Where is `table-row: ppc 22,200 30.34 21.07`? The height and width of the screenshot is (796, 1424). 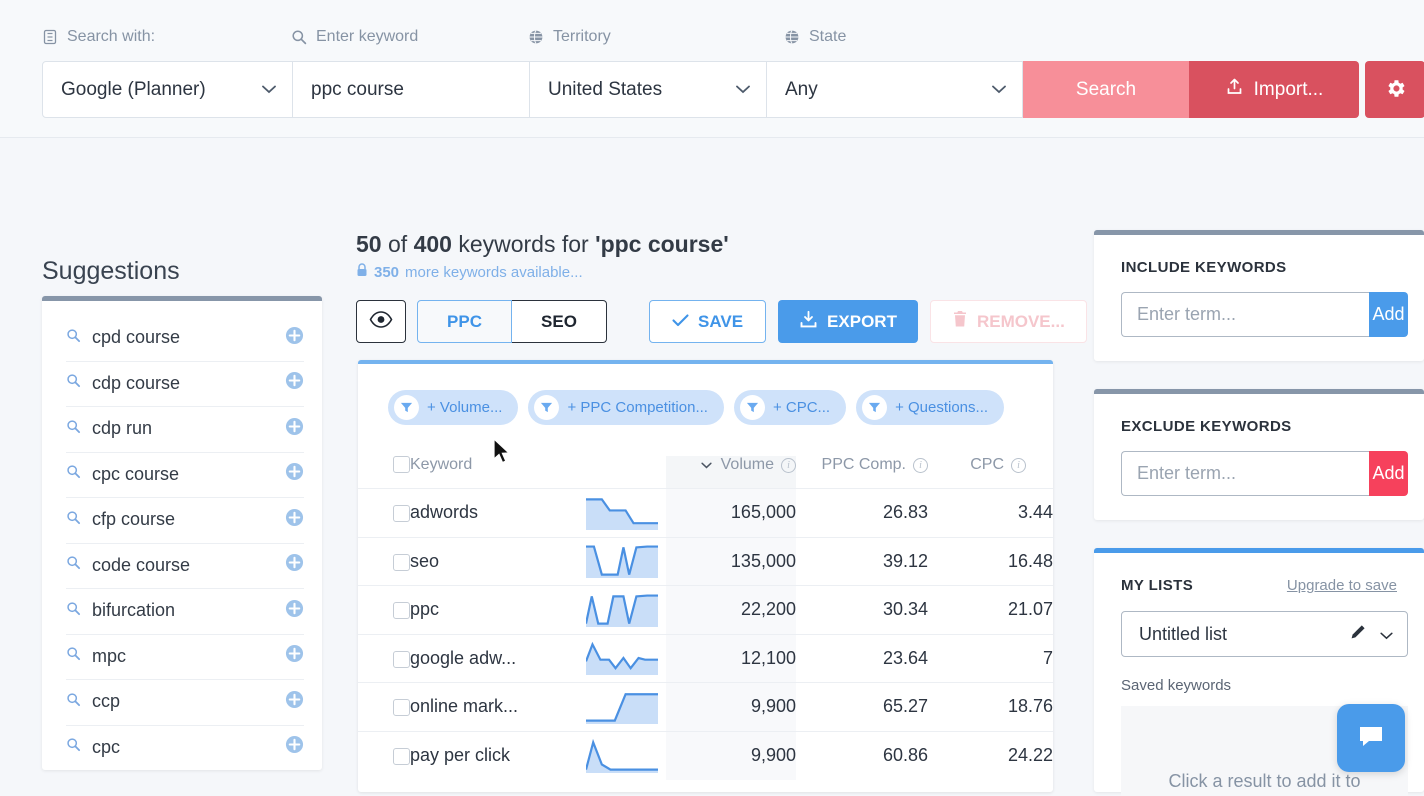 table-row: ppc 22,200 30.34 21.07 is located at coordinates (705, 609).